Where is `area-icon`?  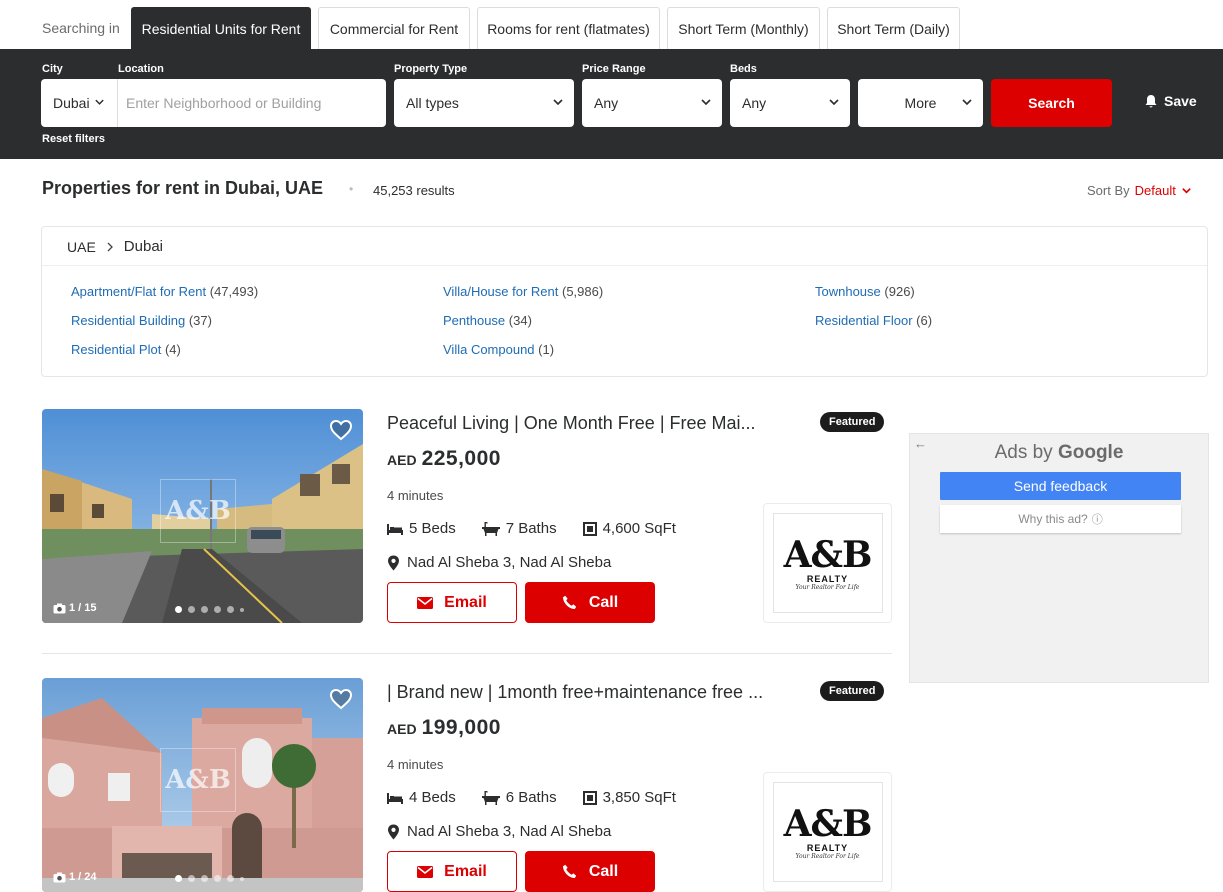
area-icon is located at coordinates (589, 797).